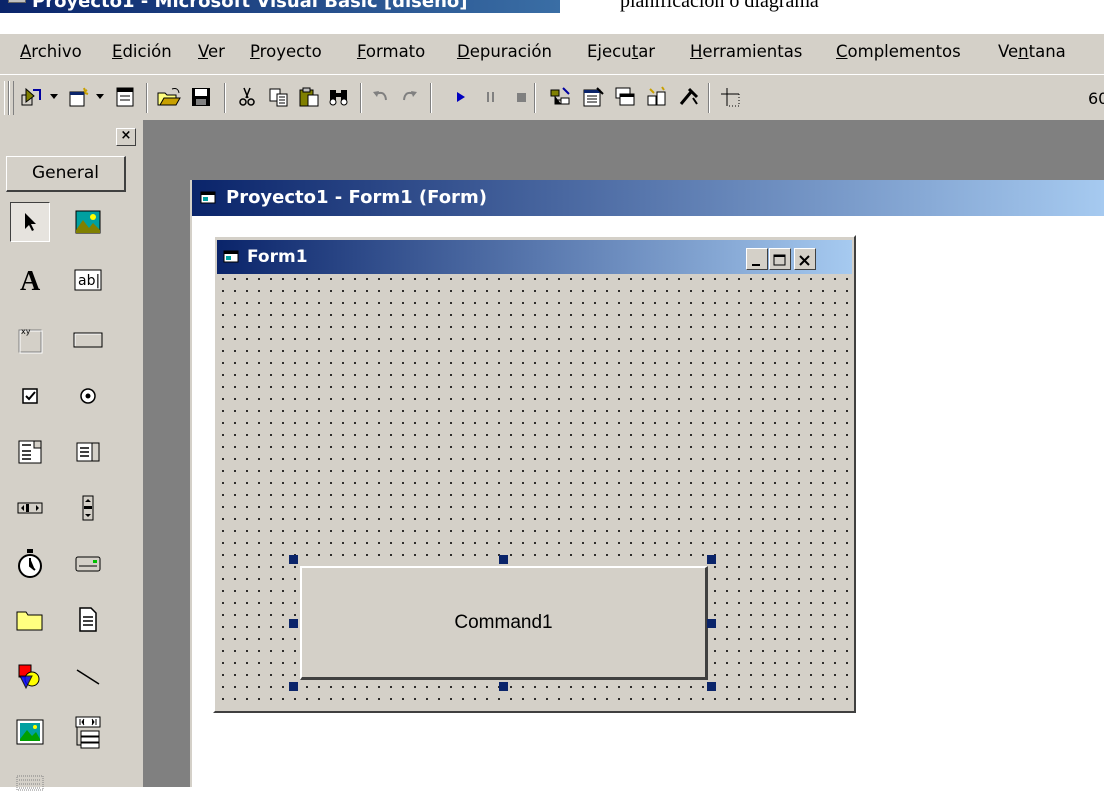 The width and height of the screenshot is (1104, 804). I want to click on maximize-button, so click(780, 259).